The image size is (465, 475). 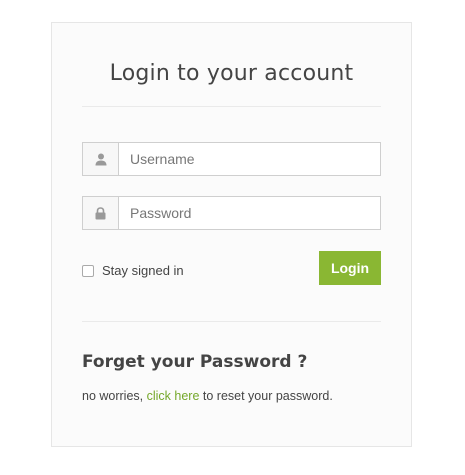 What do you see at coordinates (101, 159) in the screenshot?
I see `user-icon` at bounding box center [101, 159].